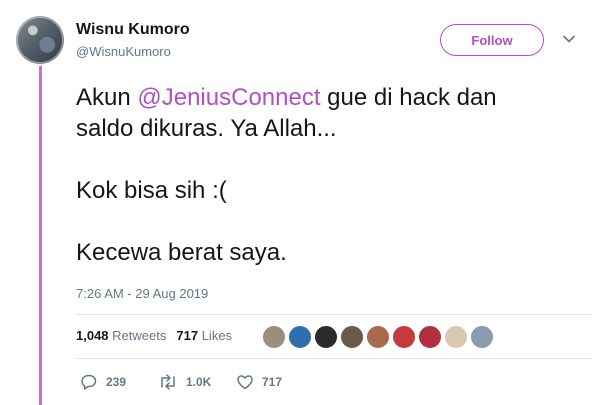  I want to click on action-bar: 239 1.0K 717, so click(197, 382).